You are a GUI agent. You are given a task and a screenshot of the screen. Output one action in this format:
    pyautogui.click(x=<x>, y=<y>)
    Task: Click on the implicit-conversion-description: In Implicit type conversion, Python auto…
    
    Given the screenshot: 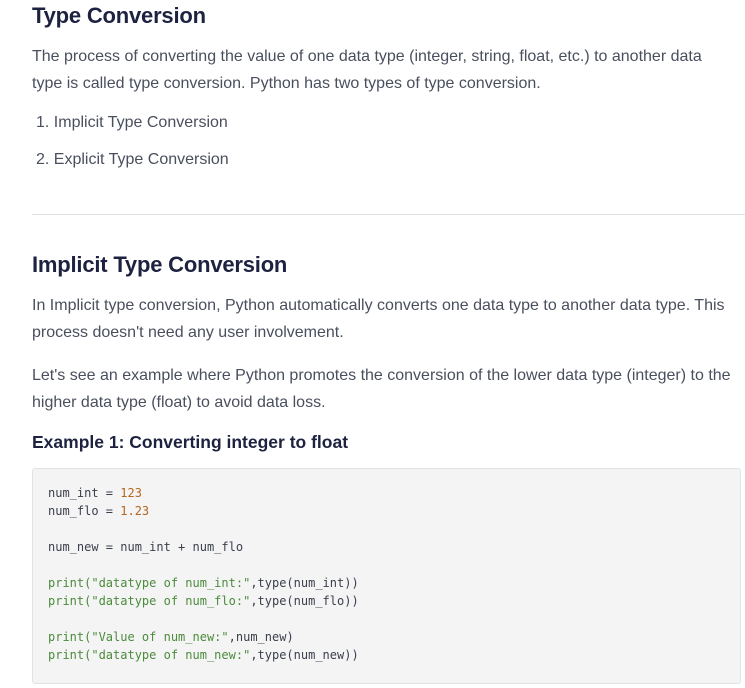 What is the action you would take?
    pyautogui.click(x=378, y=319)
    